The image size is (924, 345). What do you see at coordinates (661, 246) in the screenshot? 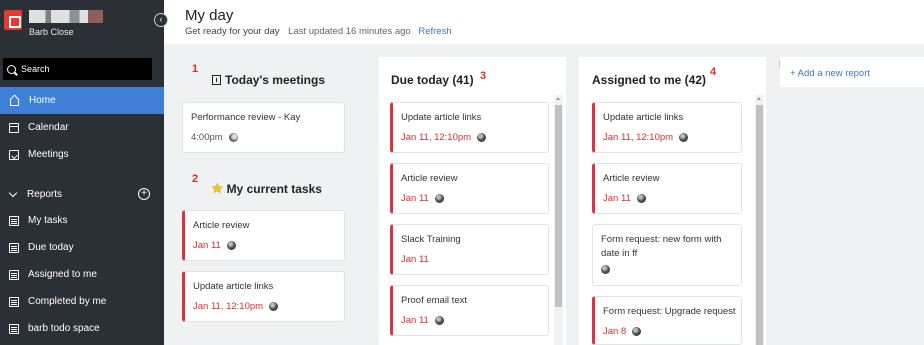
I see `task-title: Form request: new form with date in ff` at bounding box center [661, 246].